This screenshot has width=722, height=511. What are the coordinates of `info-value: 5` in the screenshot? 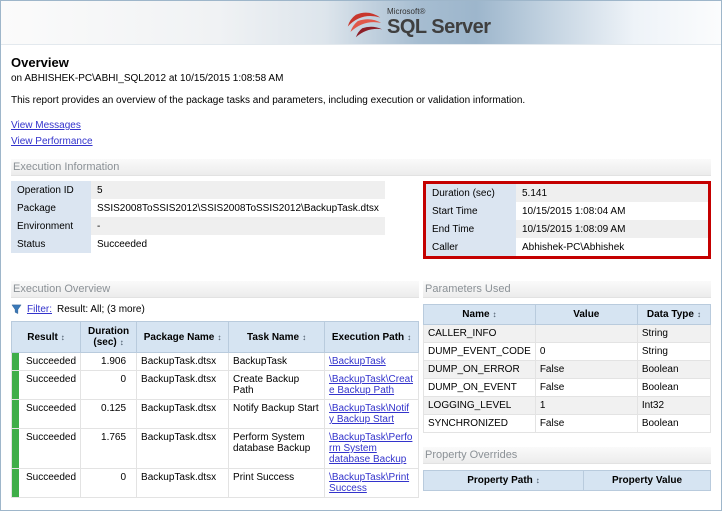 It's located at (238, 190).